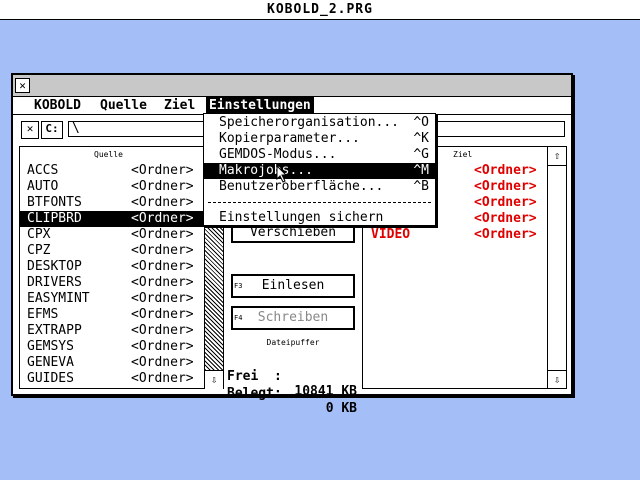 This screenshot has height=480, width=640. Describe the element at coordinates (112, 331) in the screenshot. I see `list-item: EXTRAPP <Ordner>` at that location.